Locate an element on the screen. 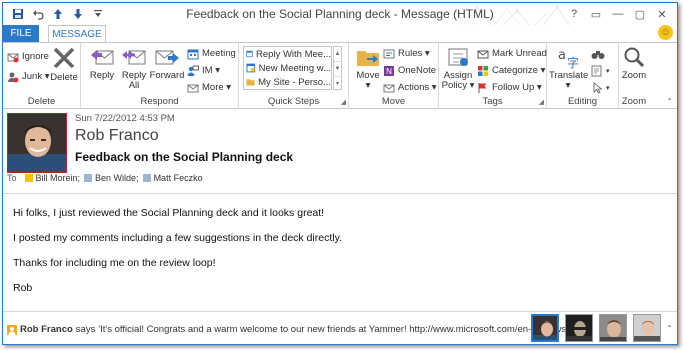 The image size is (684, 350). sender-avatar is located at coordinates (37, 143).